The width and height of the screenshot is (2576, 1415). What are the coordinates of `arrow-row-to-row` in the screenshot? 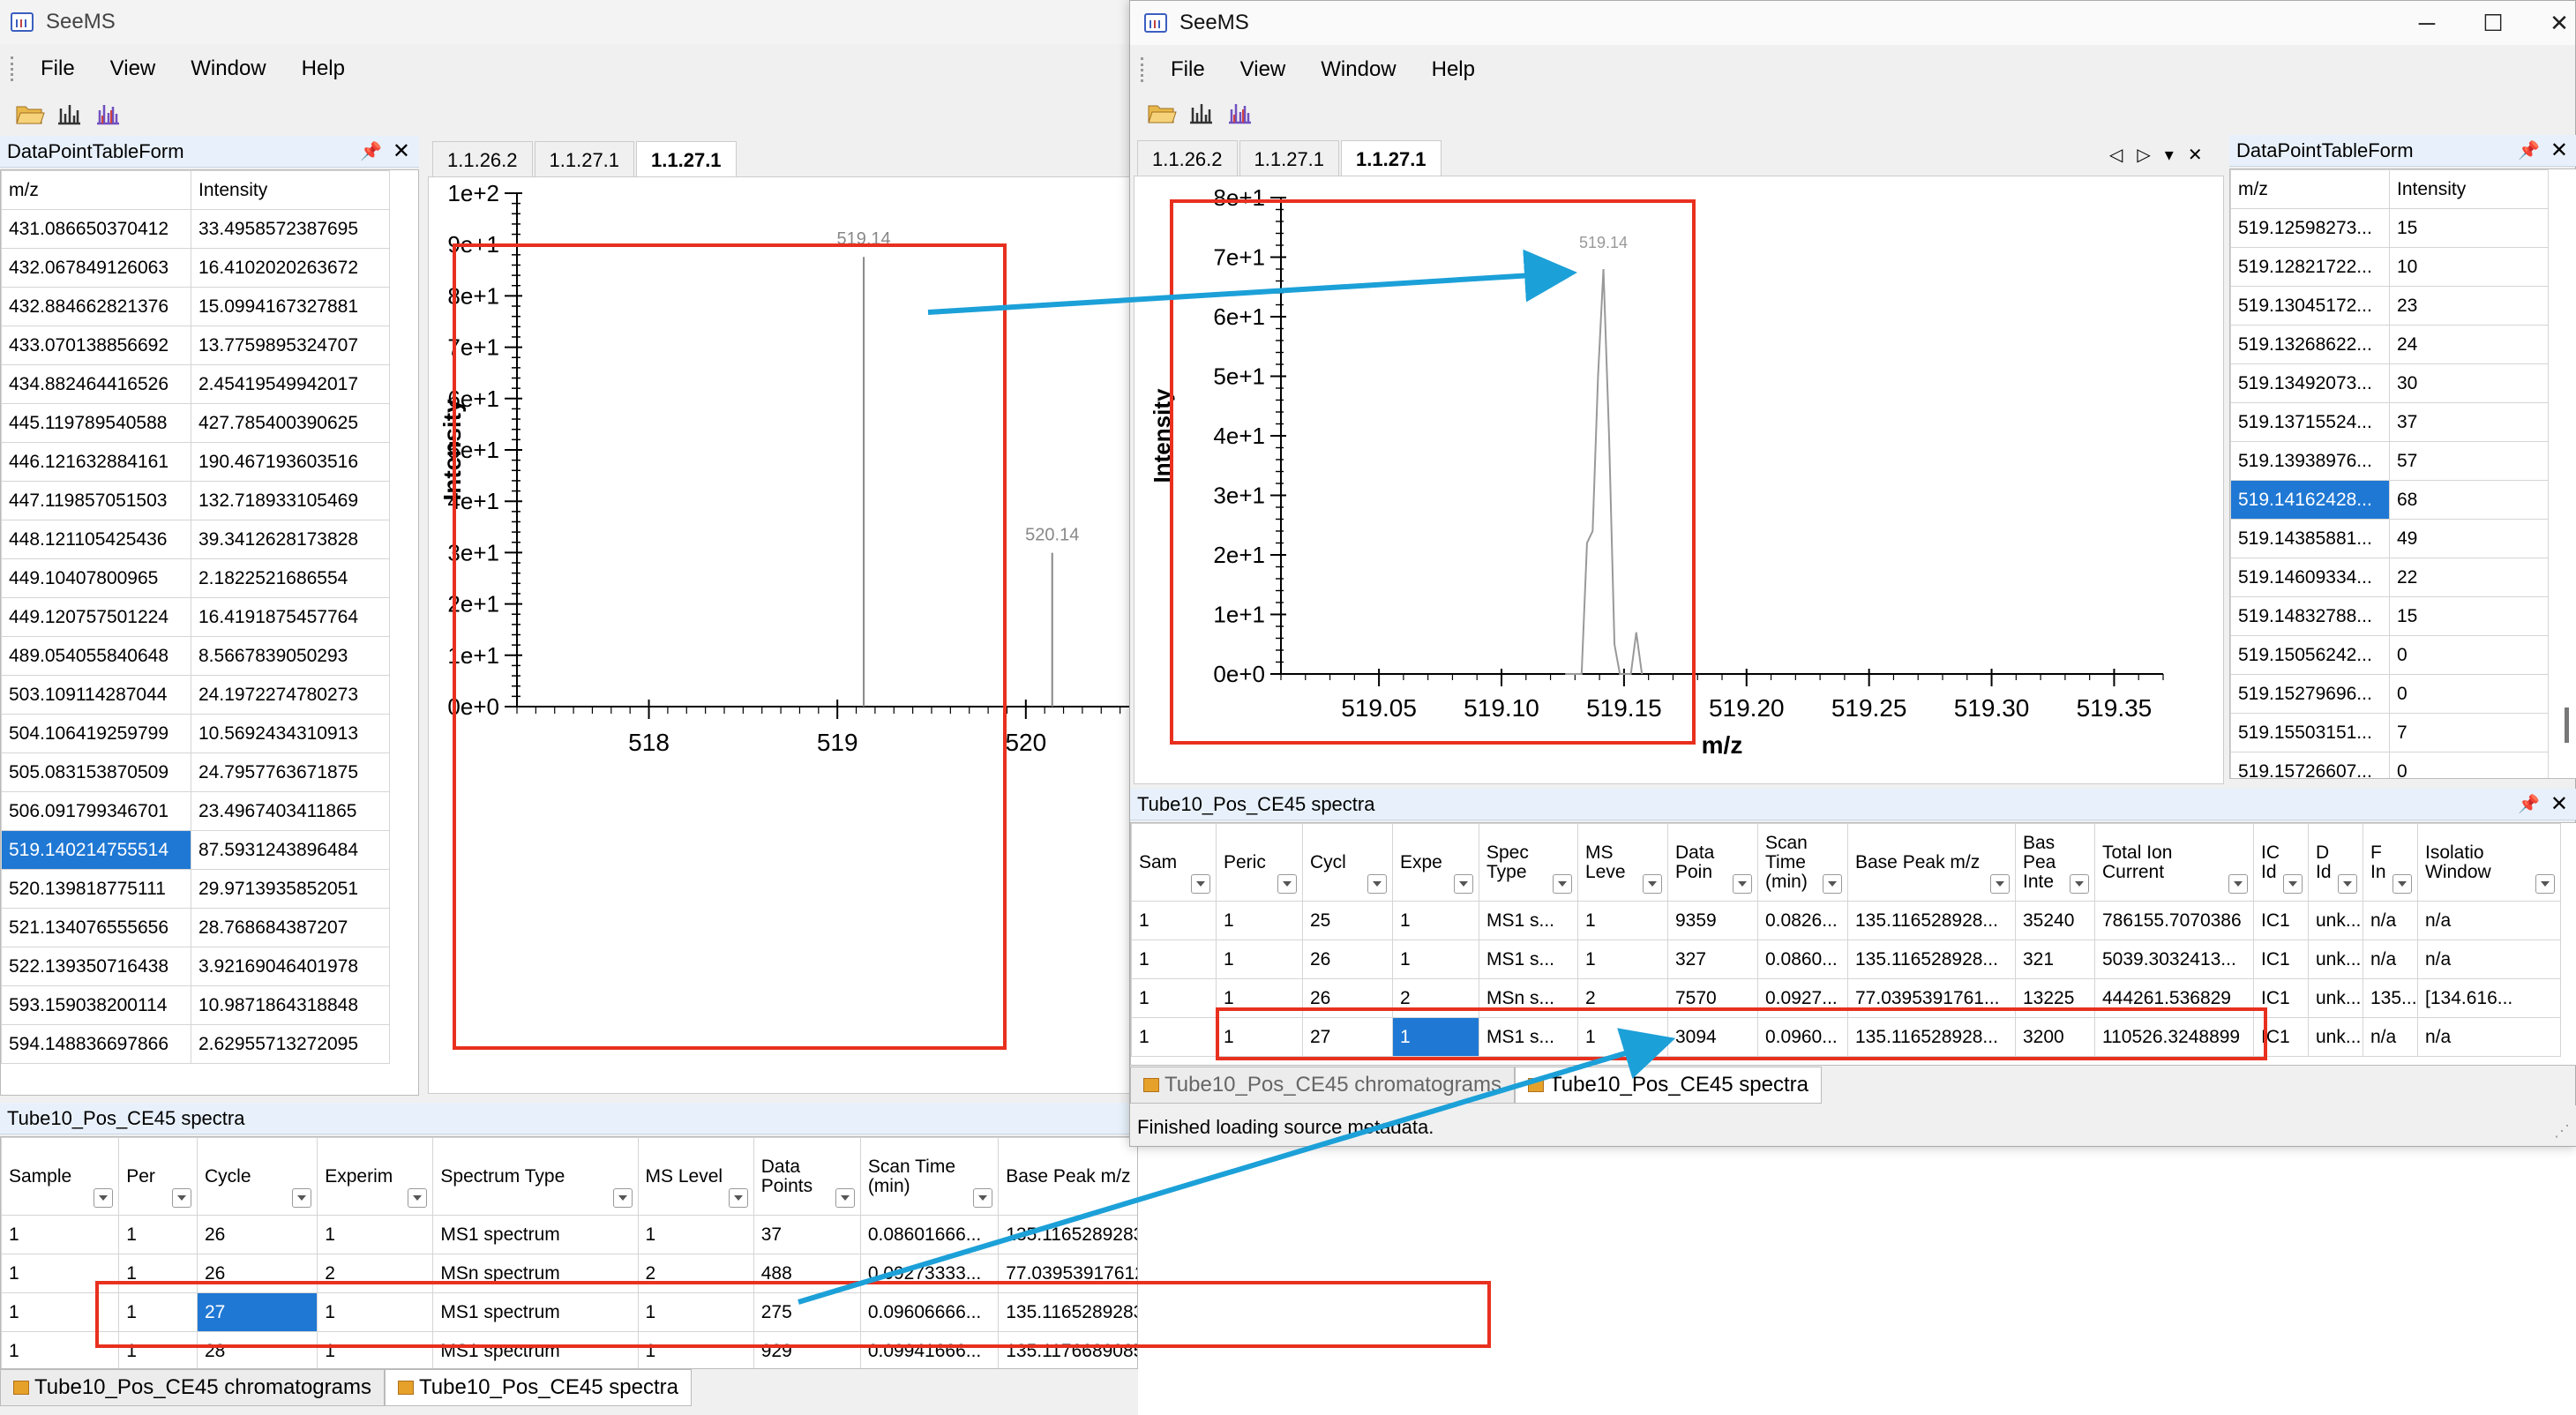 It's located at (1237, 1167).